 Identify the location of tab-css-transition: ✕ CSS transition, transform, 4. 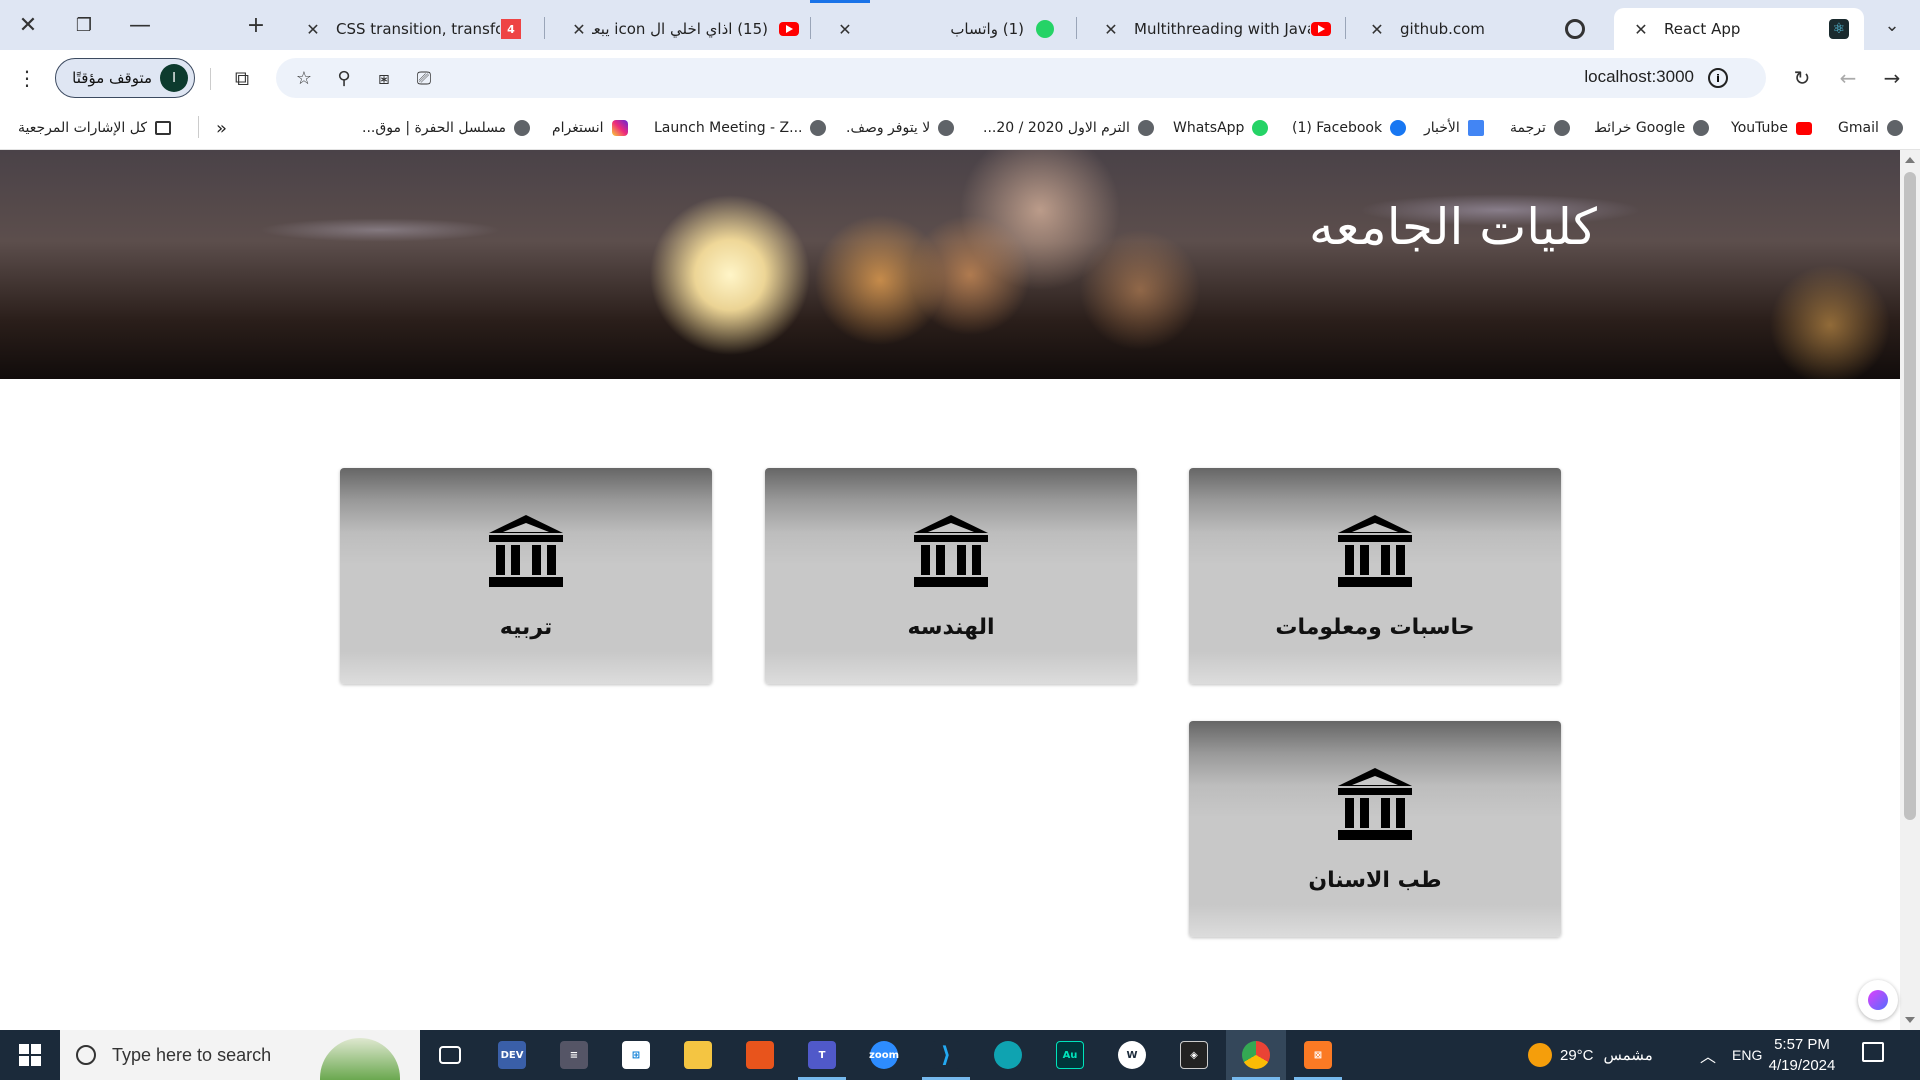
(411, 29).